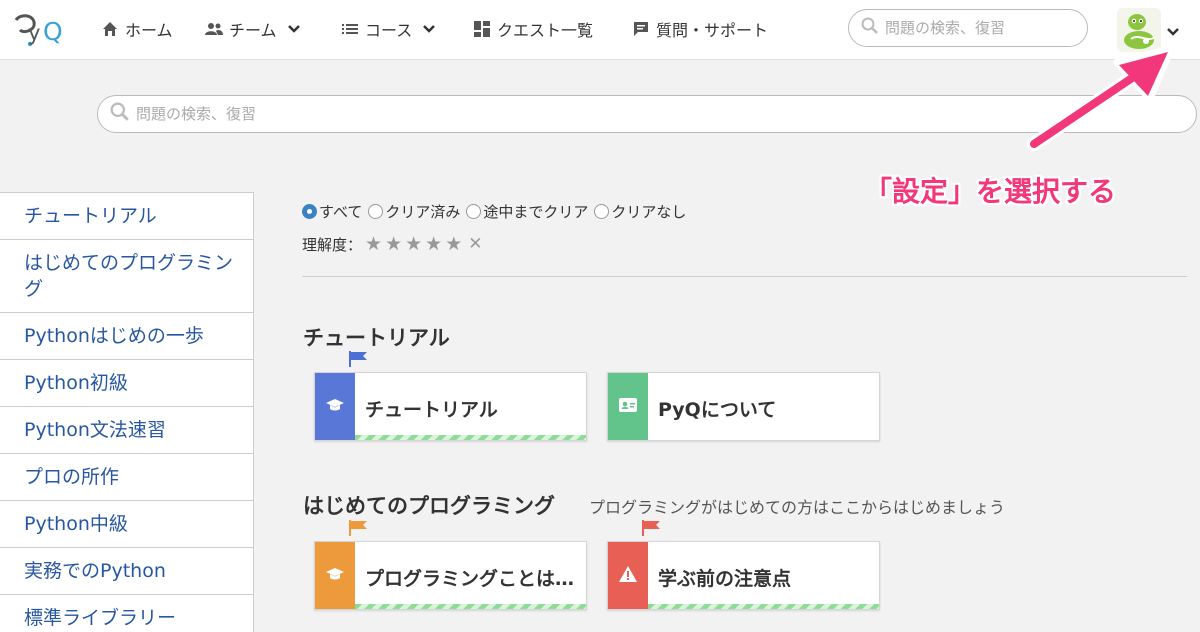 The width and height of the screenshot is (1200, 632). Describe the element at coordinates (470, 579) in the screenshot. I see `card-title: プログラミングことはじめ` at that location.